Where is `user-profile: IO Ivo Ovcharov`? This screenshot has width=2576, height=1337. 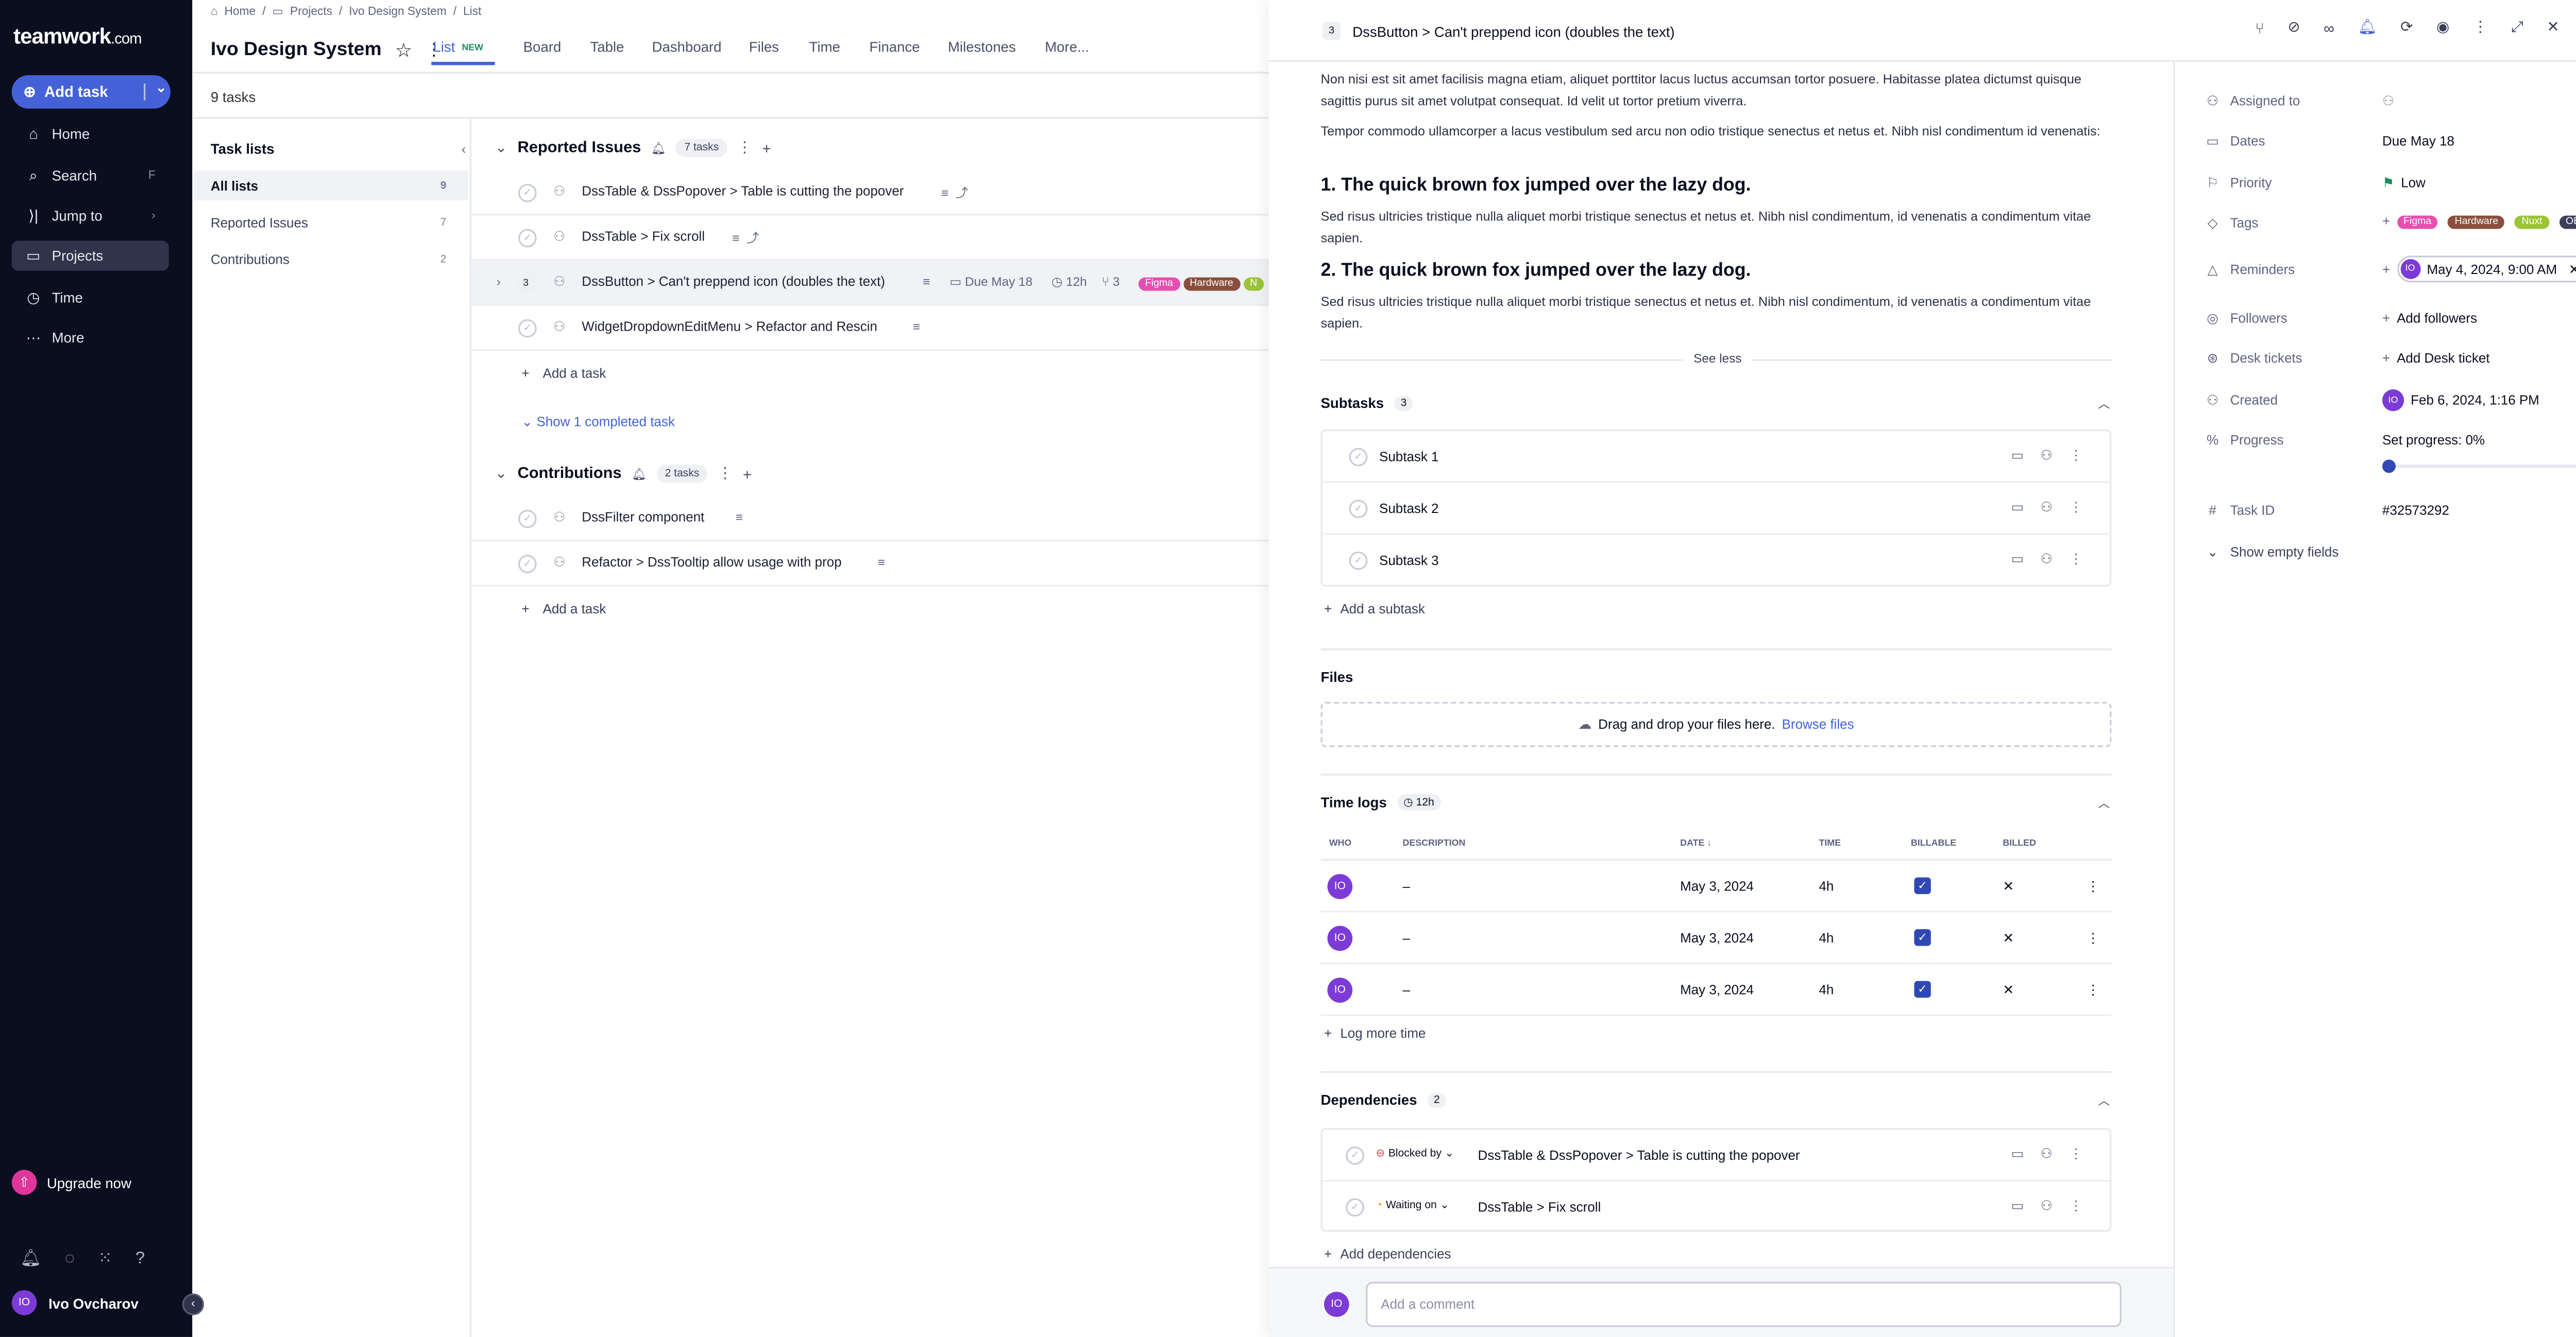
user-profile: IO Ivo Ovcharov is located at coordinates (75, 1302).